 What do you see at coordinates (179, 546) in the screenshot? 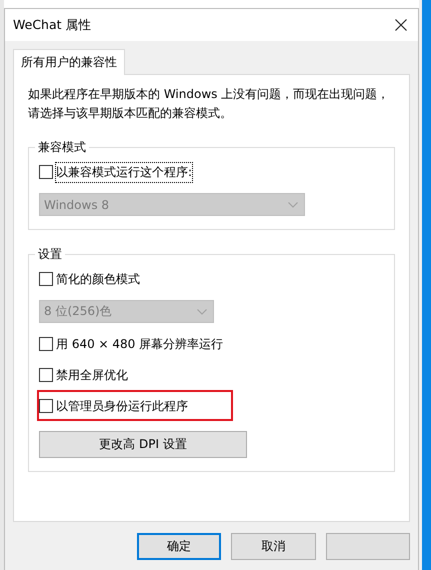
I see `dialog-button: 确定` at bounding box center [179, 546].